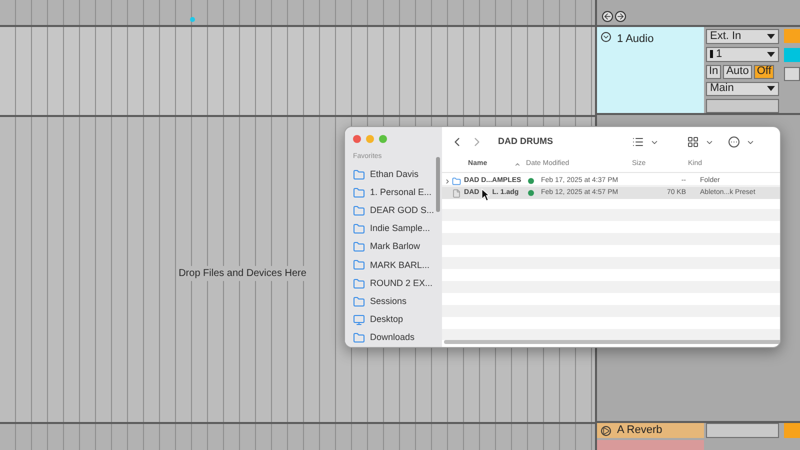 The image size is (800, 450). Describe the element at coordinates (393, 247) in the screenshot. I see `sidebar-item: Mark Barlow` at that location.